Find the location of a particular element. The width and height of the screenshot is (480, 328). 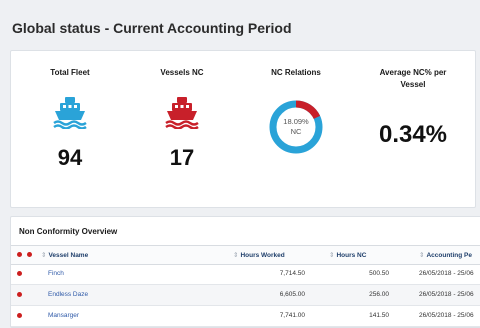

total-fleet-title: Total Fleet is located at coordinates (70, 72).